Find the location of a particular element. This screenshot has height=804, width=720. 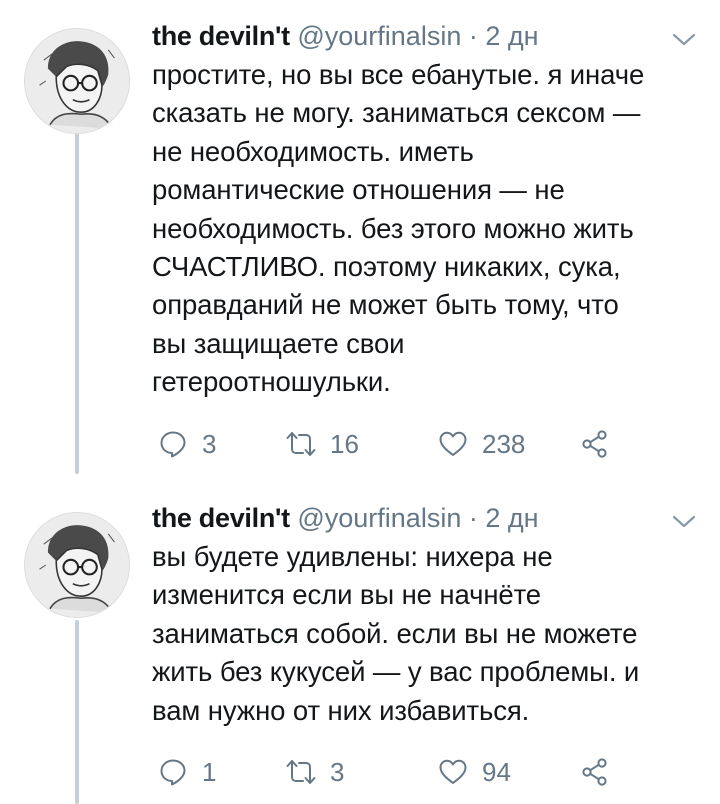

like-count: 238 is located at coordinates (504, 443).